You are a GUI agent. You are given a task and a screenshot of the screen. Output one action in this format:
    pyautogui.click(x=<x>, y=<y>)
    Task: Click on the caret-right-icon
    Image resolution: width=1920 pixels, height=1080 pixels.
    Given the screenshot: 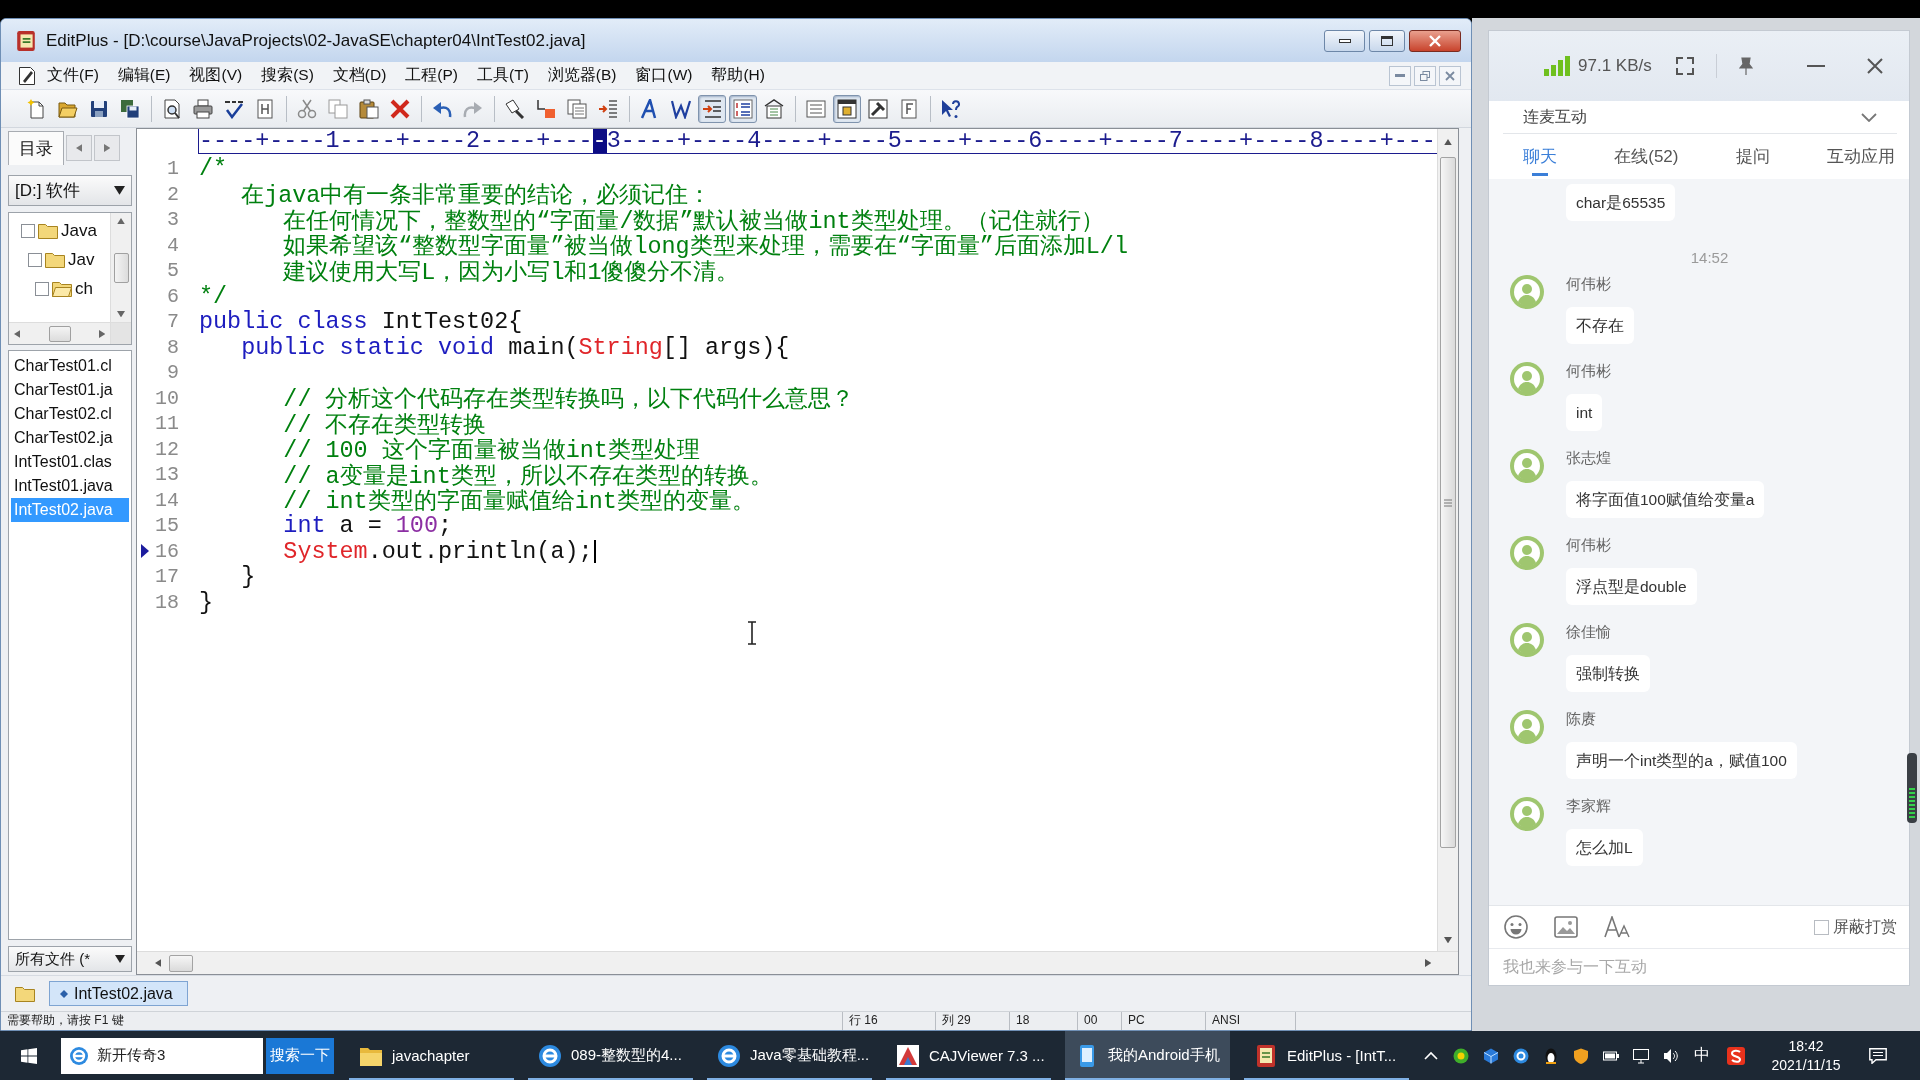 What is the action you would take?
    pyautogui.click(x=107, y=148)
    